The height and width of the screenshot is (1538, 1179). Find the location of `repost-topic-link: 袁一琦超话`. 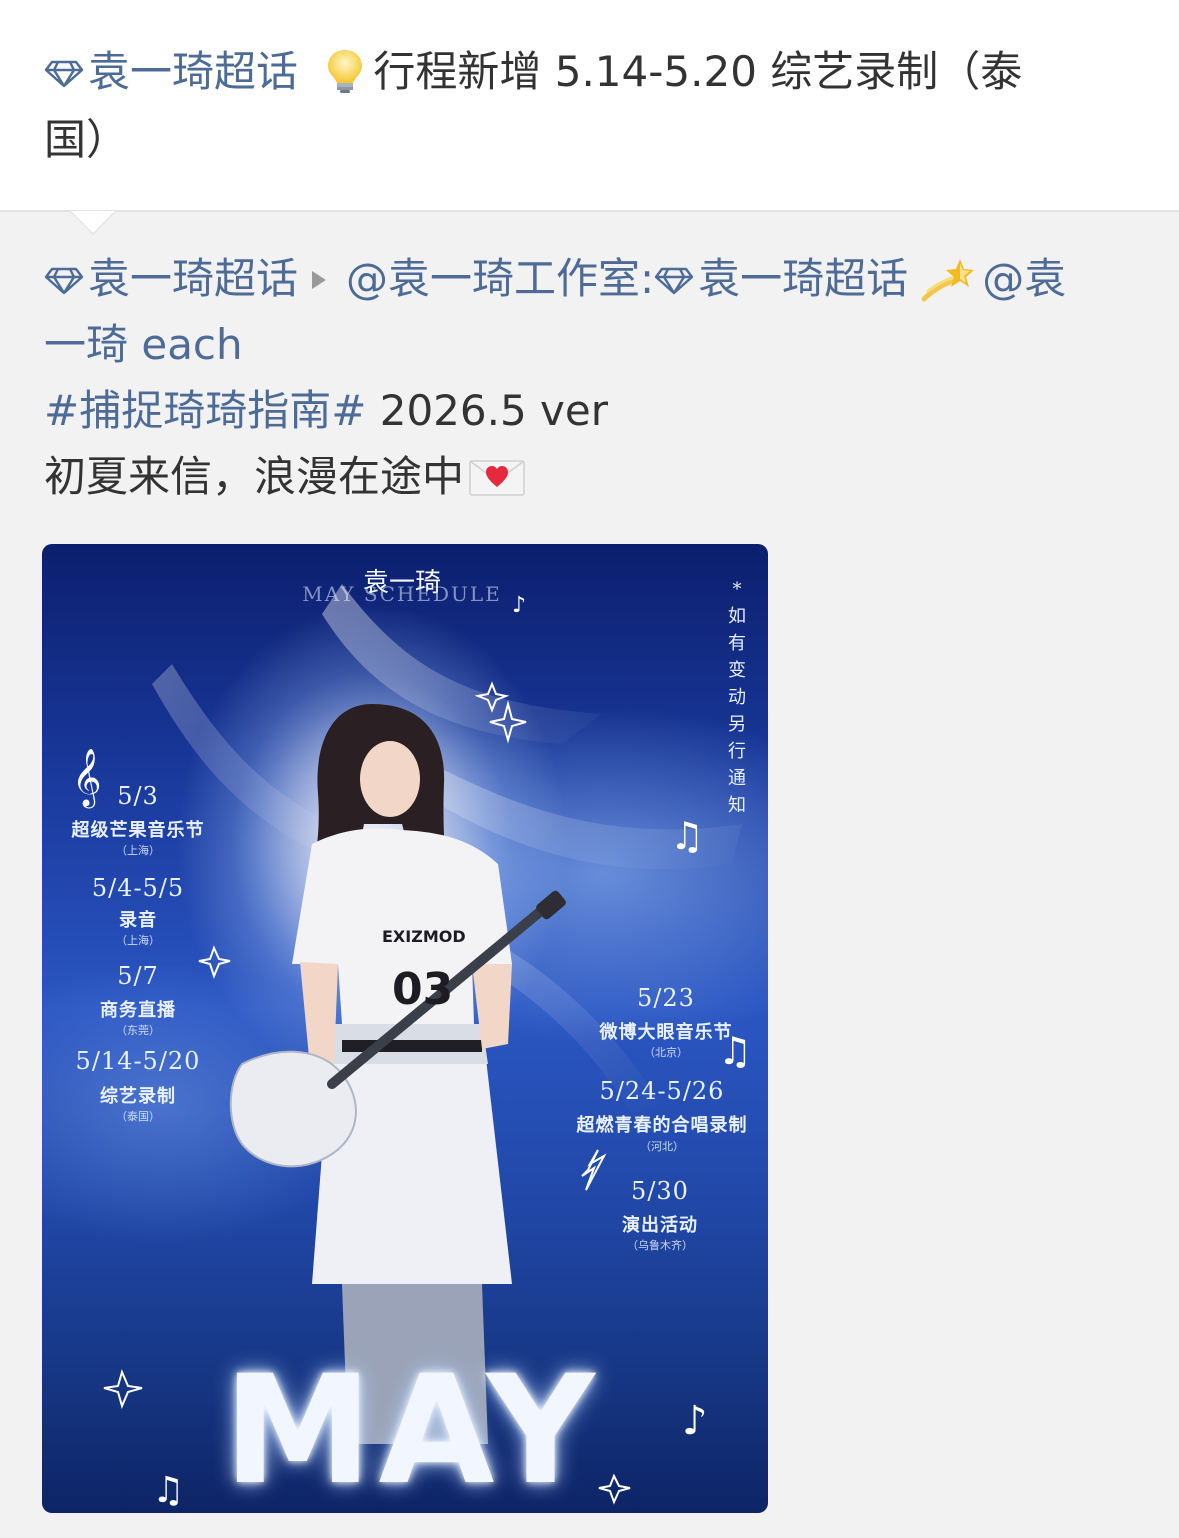

repost-topic-link: 袁一琦超话 is located at coordinates (171, 278).